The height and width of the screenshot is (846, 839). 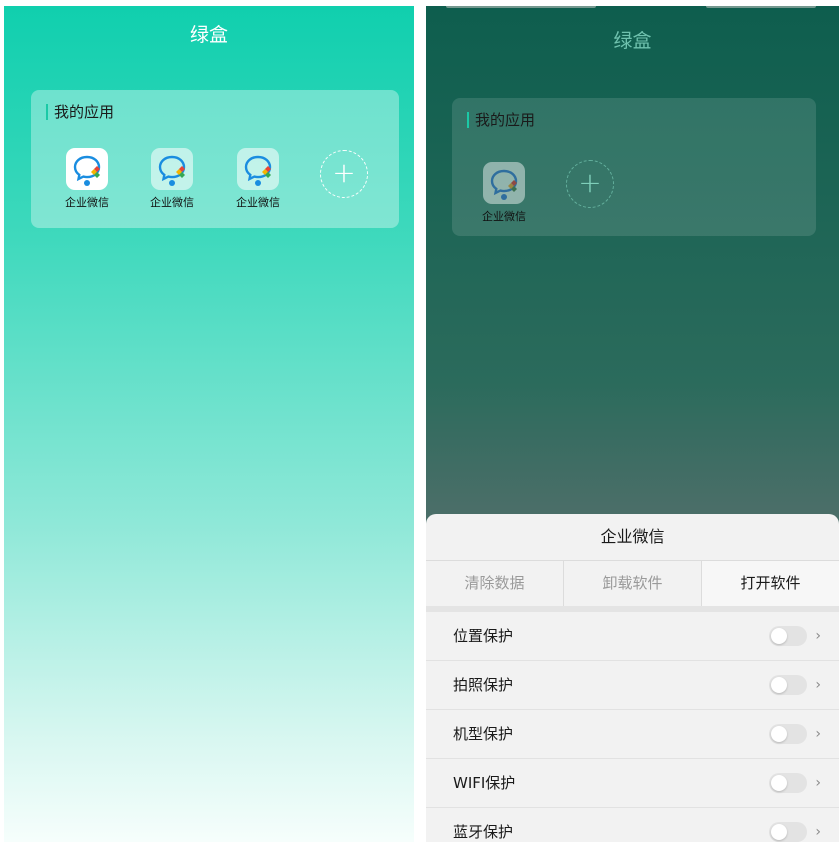 What do you see at coordinates (788, 832) in the screenshot?
I see `bluetooth-protect-toggle` at bounding box center [788, 832].